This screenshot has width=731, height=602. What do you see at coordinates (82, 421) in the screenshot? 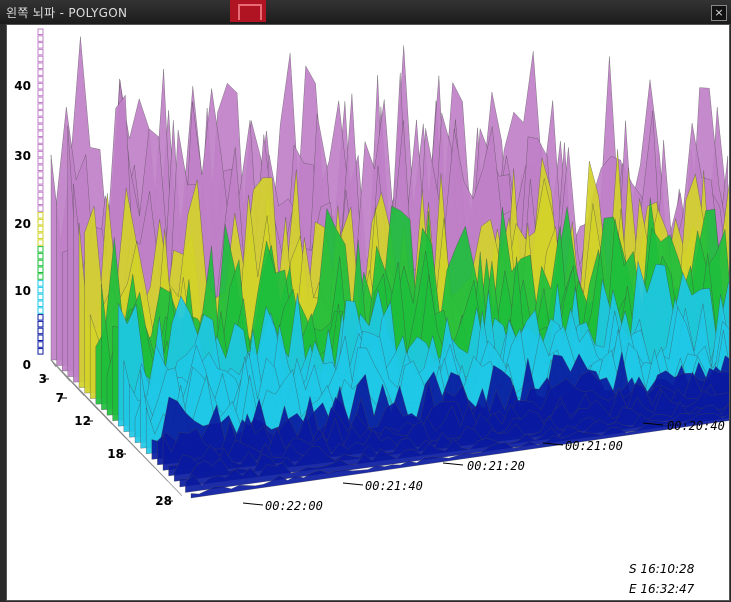
I see `depth-tick-label: 12` at bounding box center [82, 421].